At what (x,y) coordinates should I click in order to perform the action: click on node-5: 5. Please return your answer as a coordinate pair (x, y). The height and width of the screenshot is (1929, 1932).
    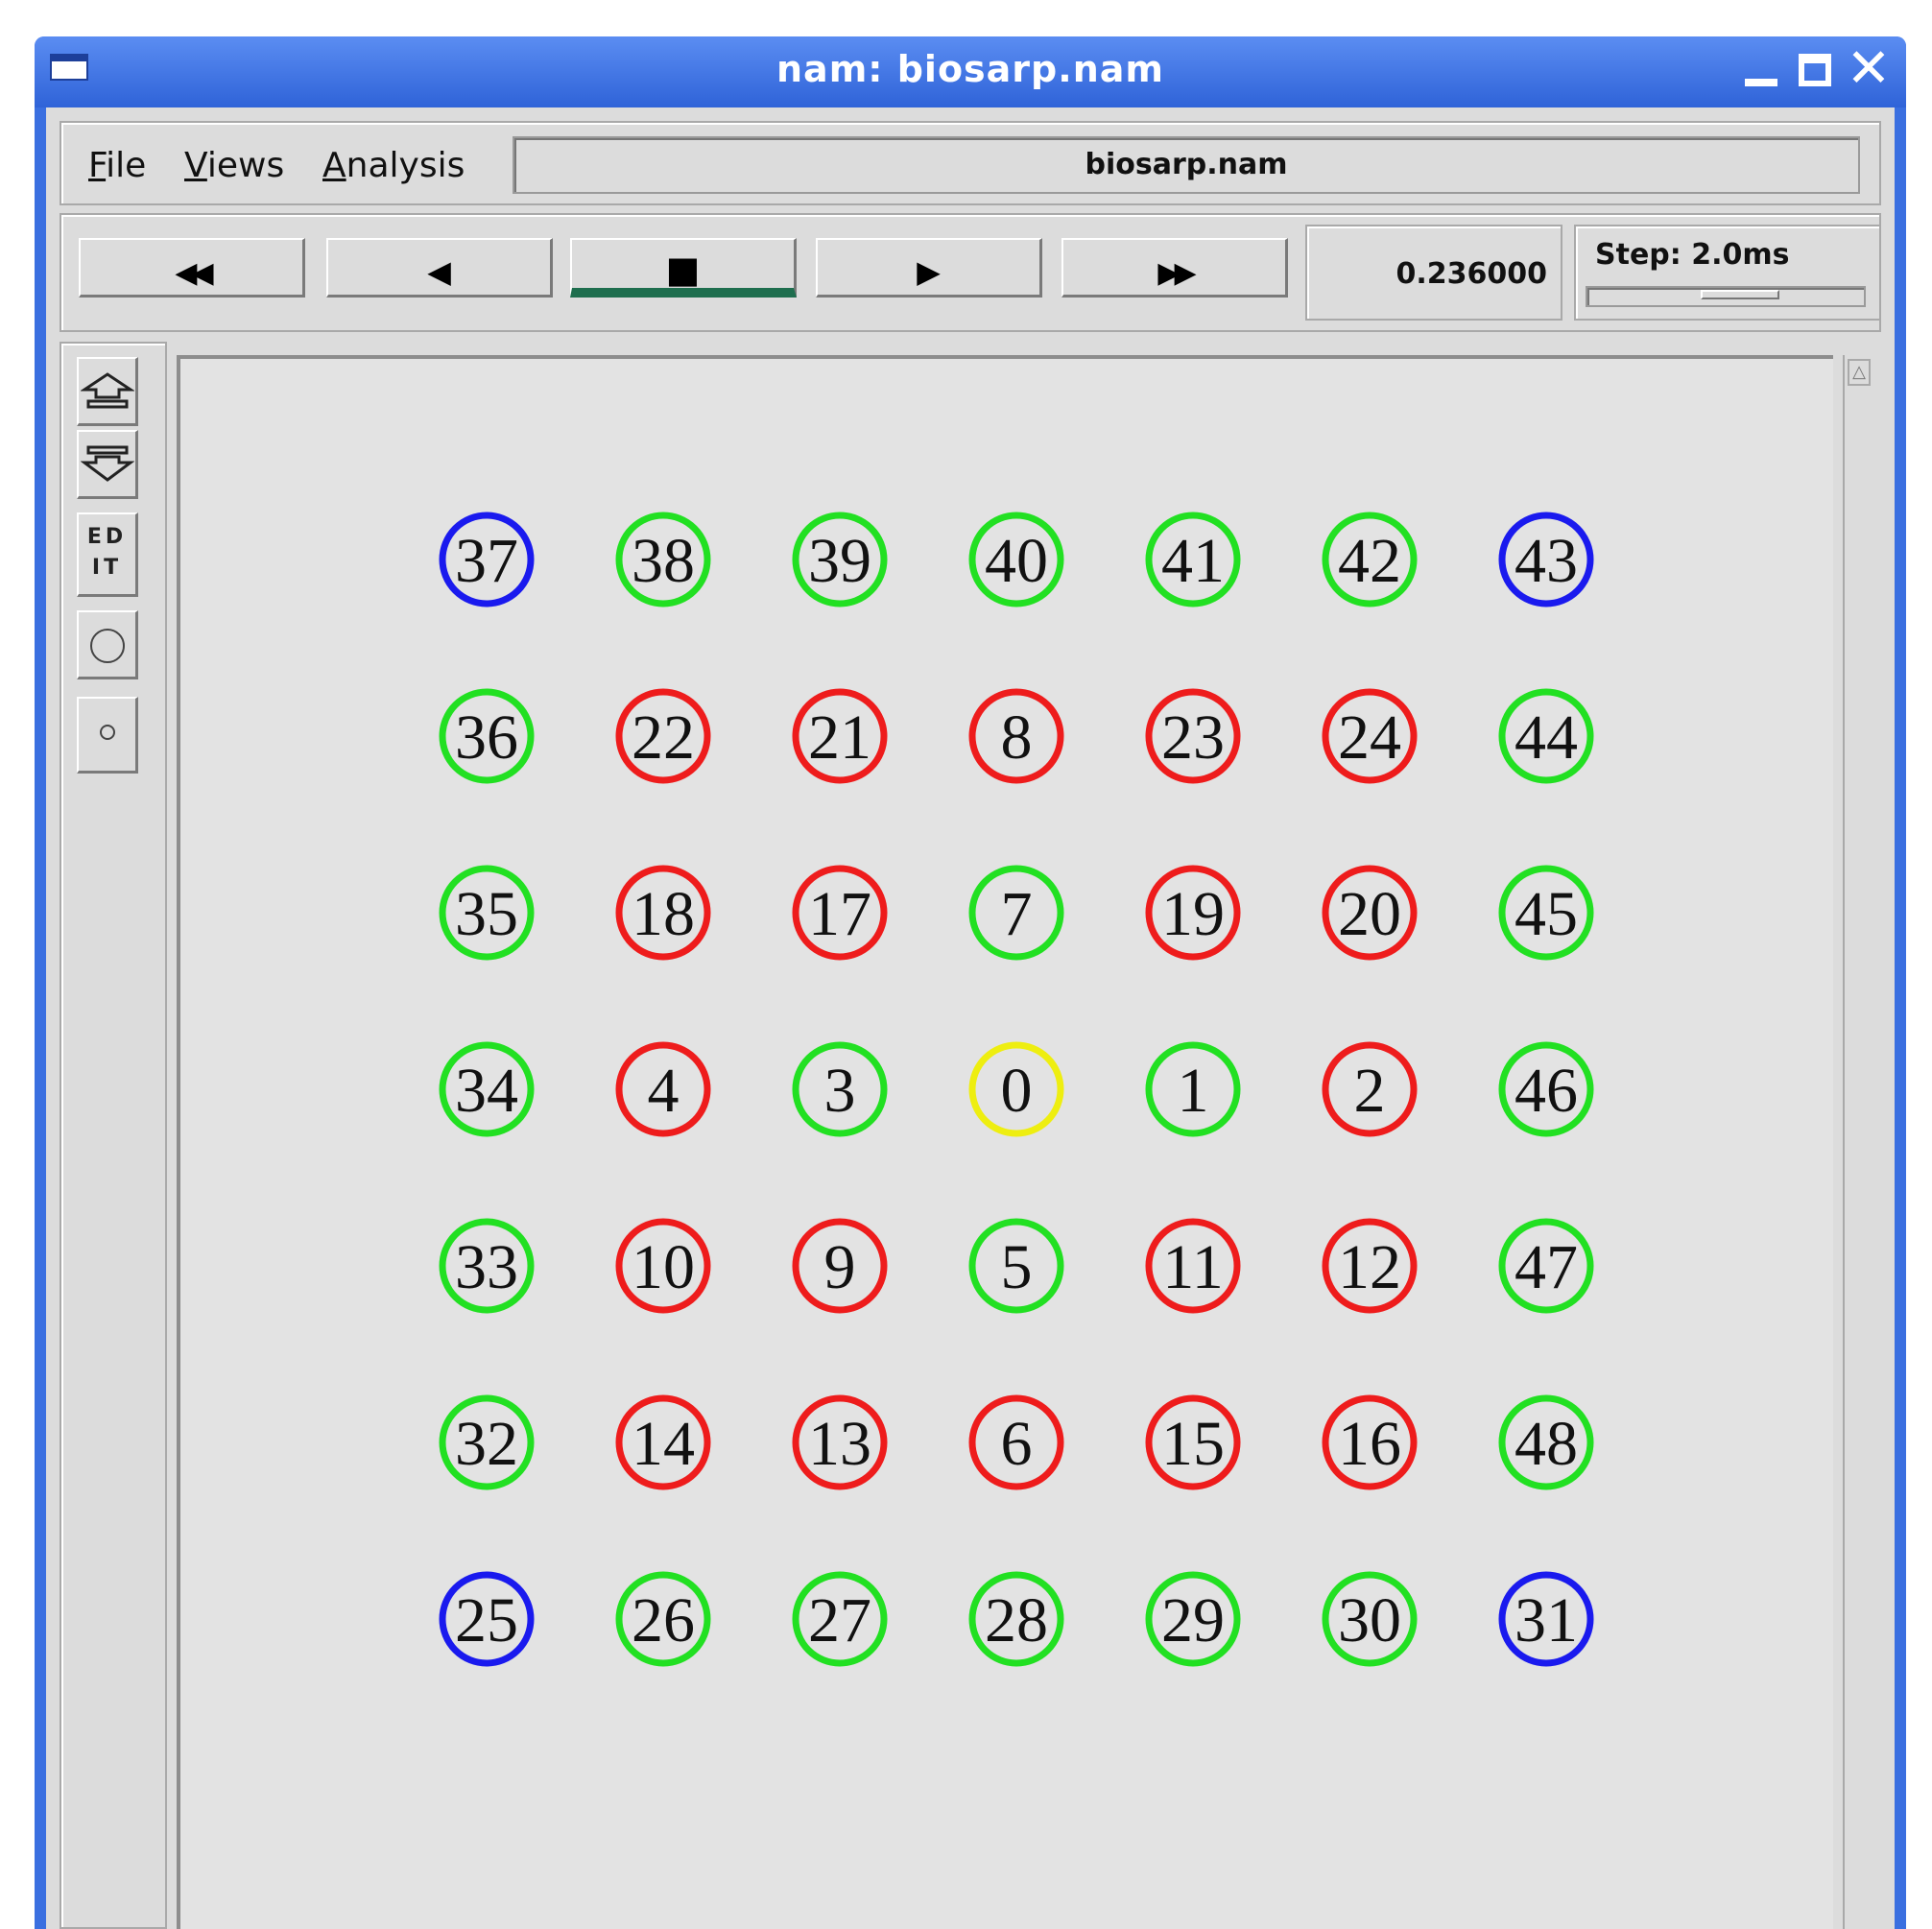
    Looking at the image, I should click on (1016, 1266).